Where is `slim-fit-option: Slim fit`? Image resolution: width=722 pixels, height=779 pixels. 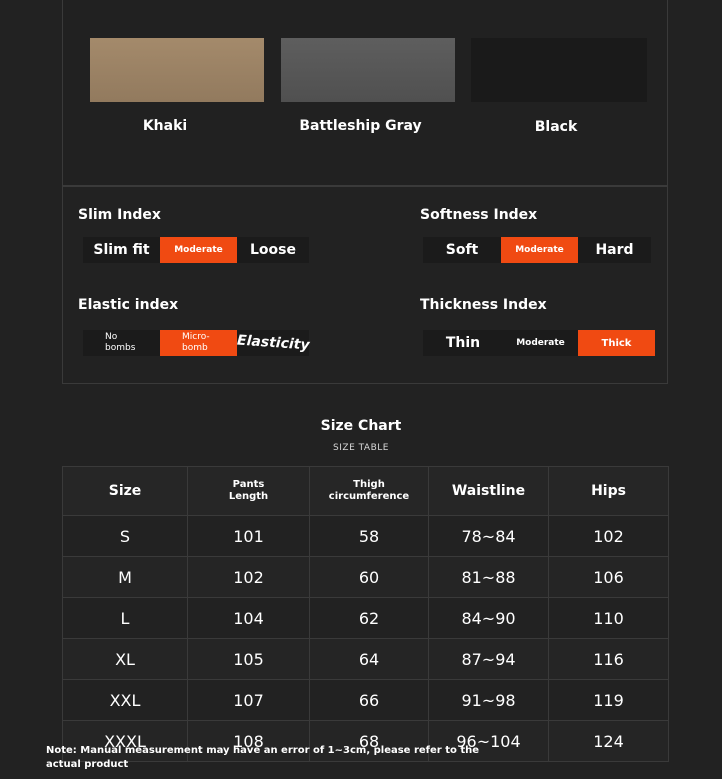
slim-fit-option: Slim fit is located at coordinates (121, 250).